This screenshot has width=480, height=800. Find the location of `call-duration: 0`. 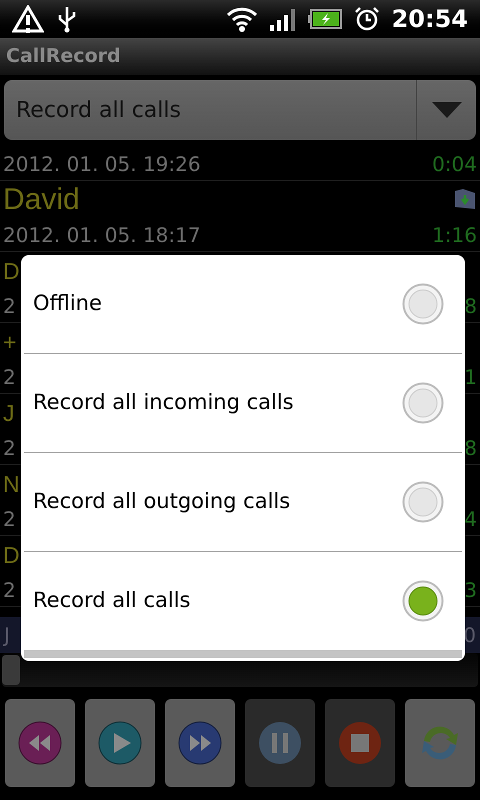

call-duration: 0 is located at coordinates (469, 635).